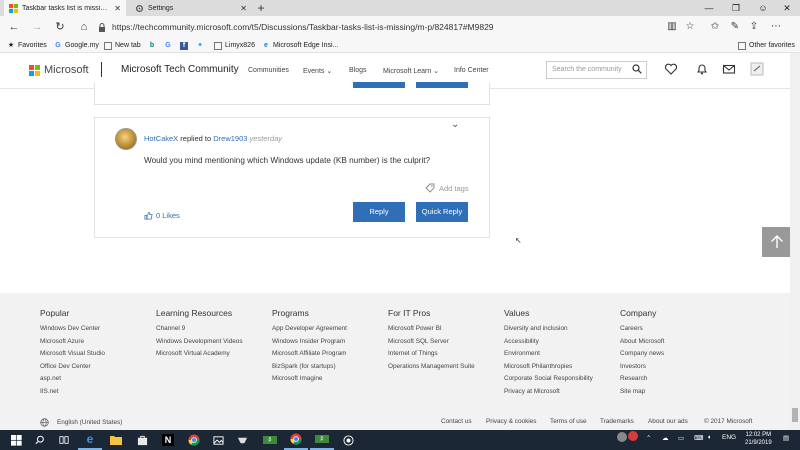 The height and width of the screenshot is (450, 800). Describe the element at coordinates (668, 421) in the screenshot. I see `footer-ads-link: About our ads` at that location.